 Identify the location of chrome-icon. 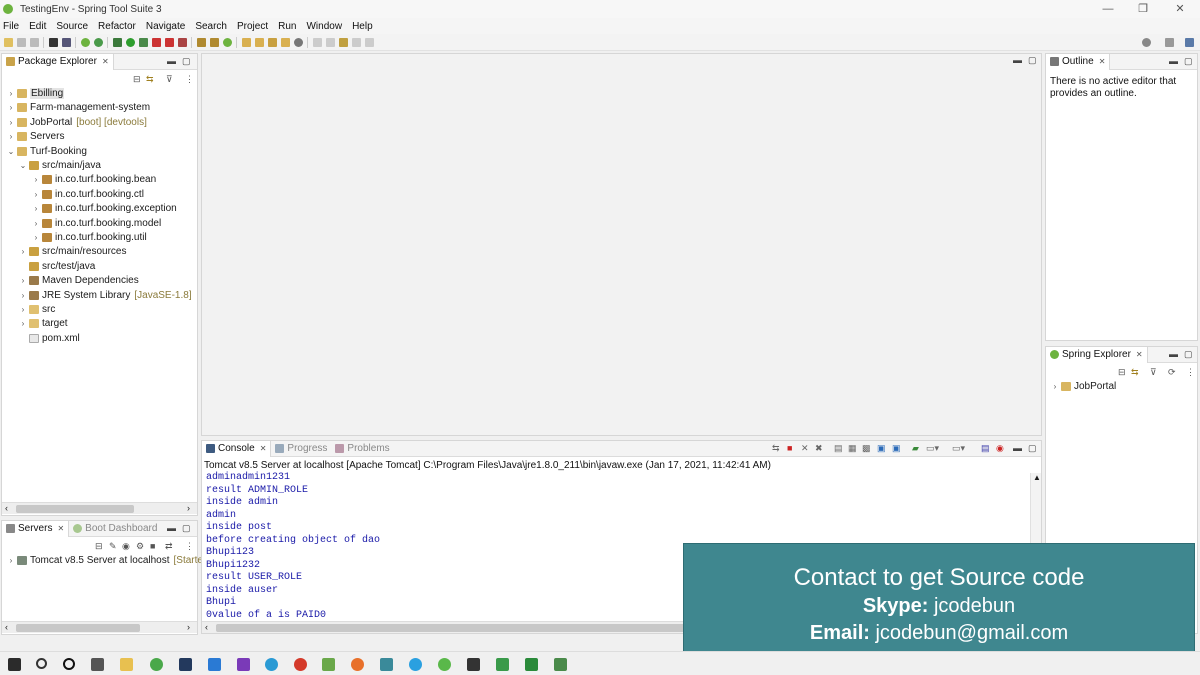
(300, 664).